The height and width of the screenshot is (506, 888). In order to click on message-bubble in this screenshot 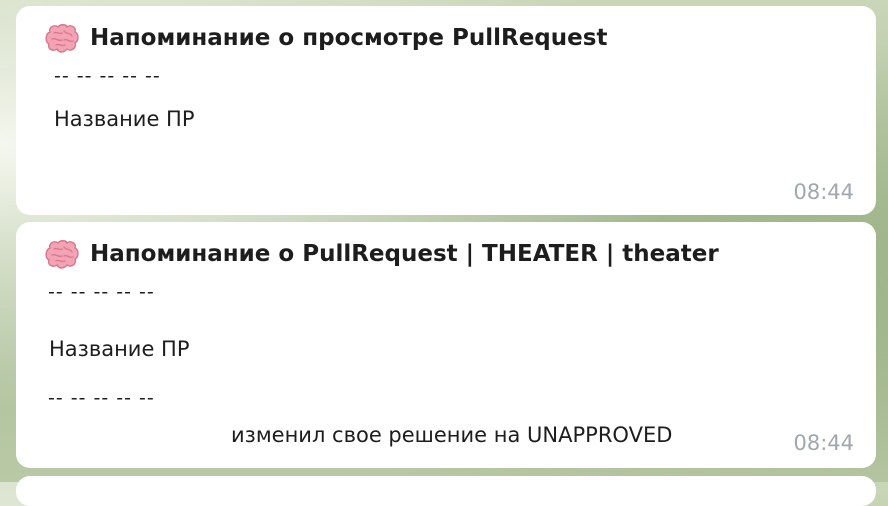, I will do `click(446, 491)`.